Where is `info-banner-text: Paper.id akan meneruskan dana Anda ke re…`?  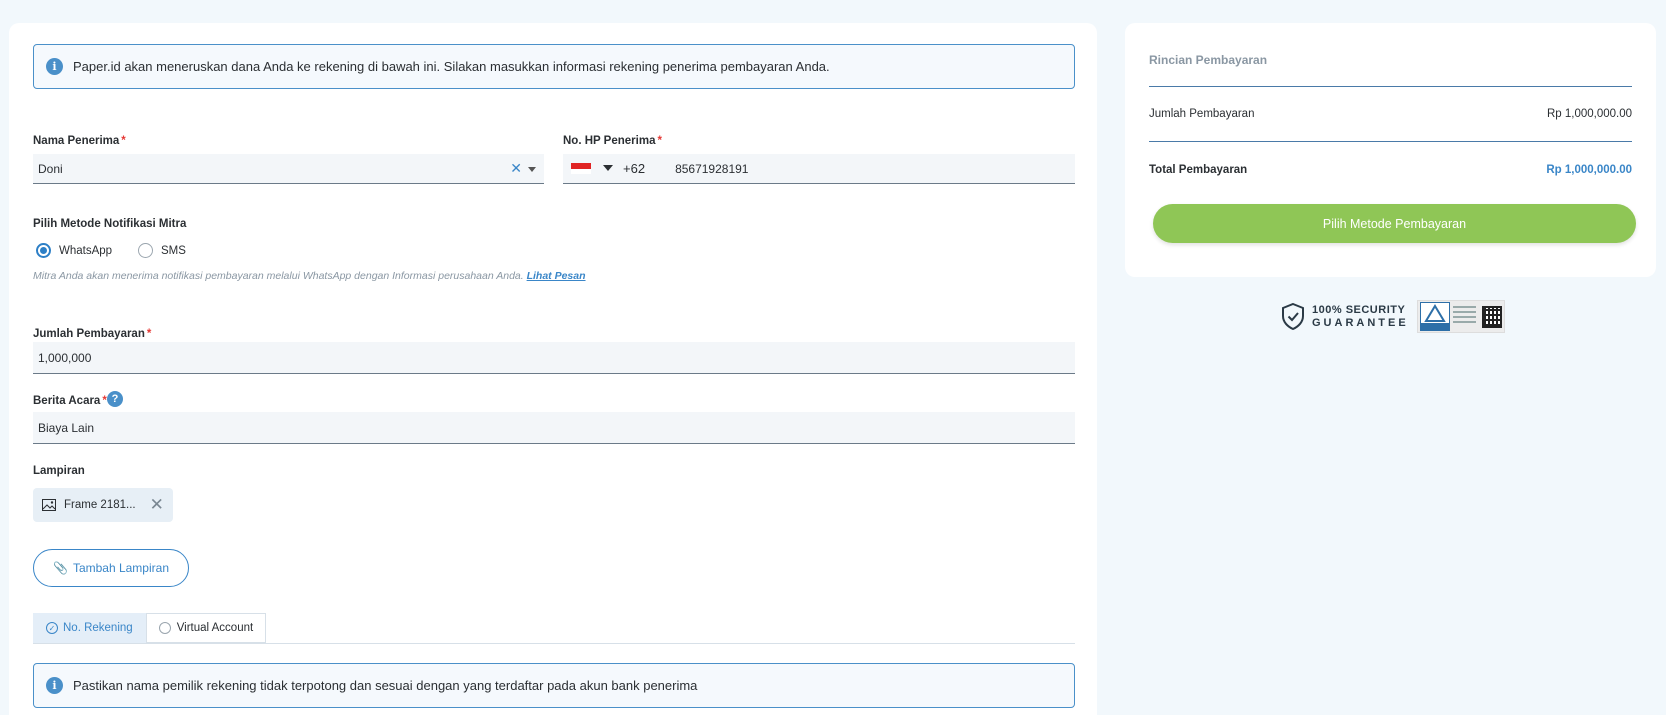 info-banner-text: Paper.id akan meneruskan dana Anda ke re… is located at coordinates (451, 66).